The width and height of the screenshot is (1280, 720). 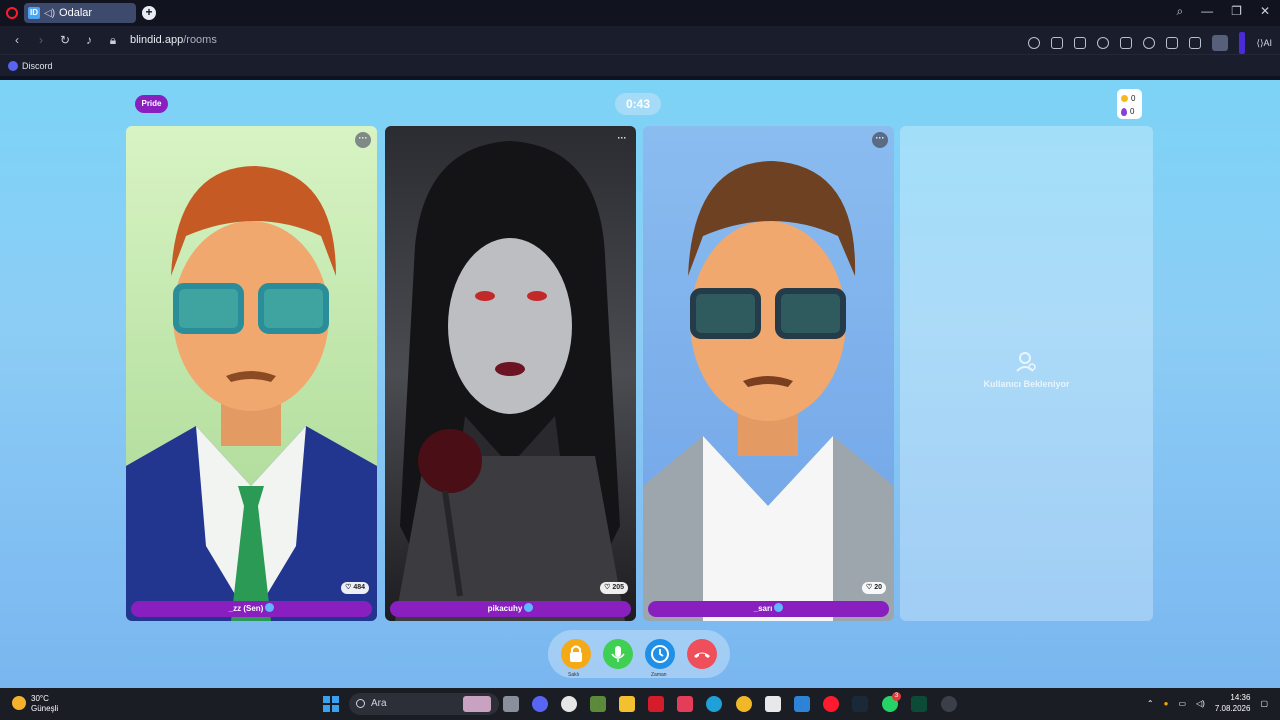 What do you see at coordinates (1233, 703) in the screenshot?
I see `clock: 14:36 7.08.2026` at bounding box center [1233, 703].